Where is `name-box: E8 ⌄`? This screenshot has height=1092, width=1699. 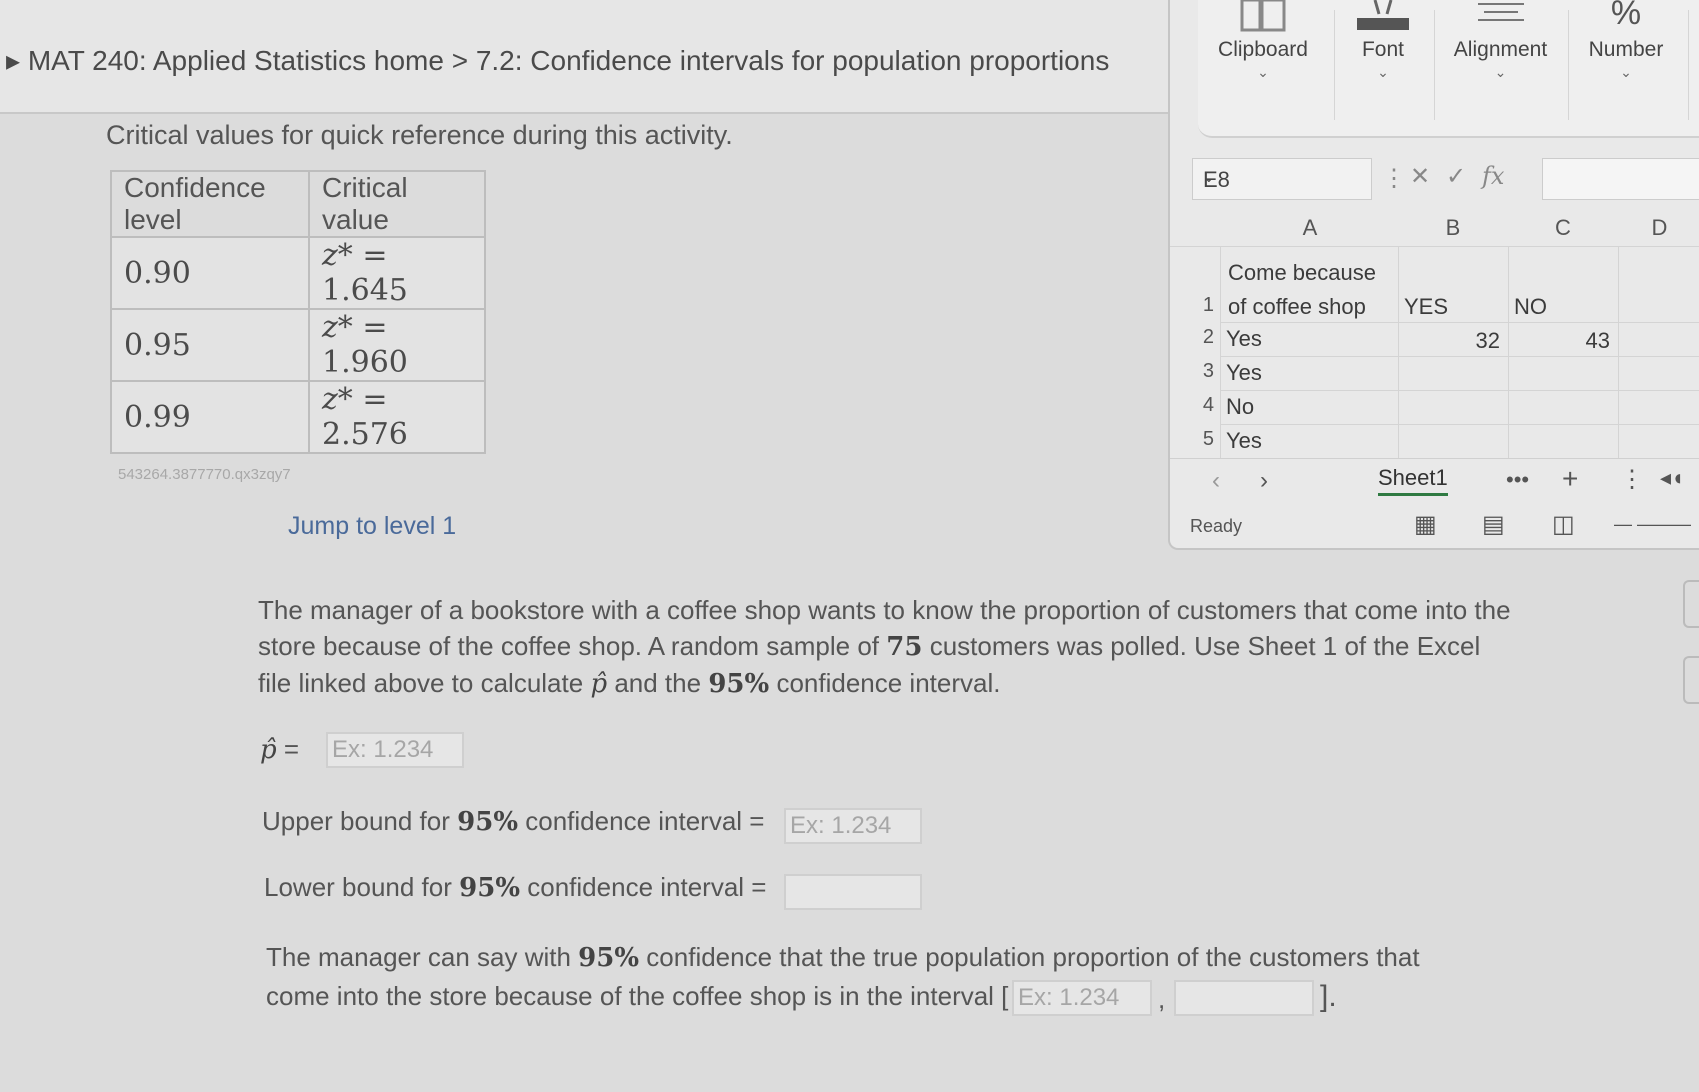
name-box: E8 ⌄ is located at coordinates (1282, 179).